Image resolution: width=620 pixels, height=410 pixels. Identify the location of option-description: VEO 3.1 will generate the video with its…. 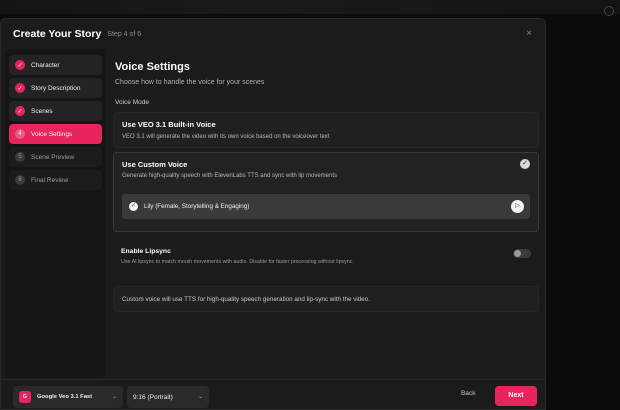
(226, 137).